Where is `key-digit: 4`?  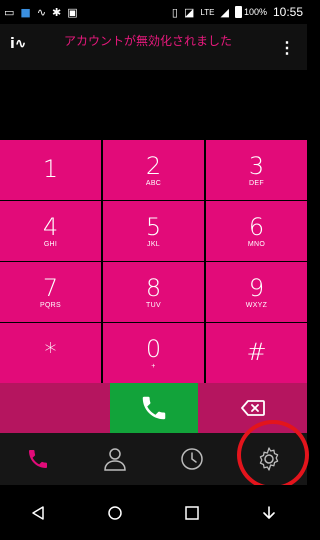
key-digit: 4 is located at coordinates (50, 226).